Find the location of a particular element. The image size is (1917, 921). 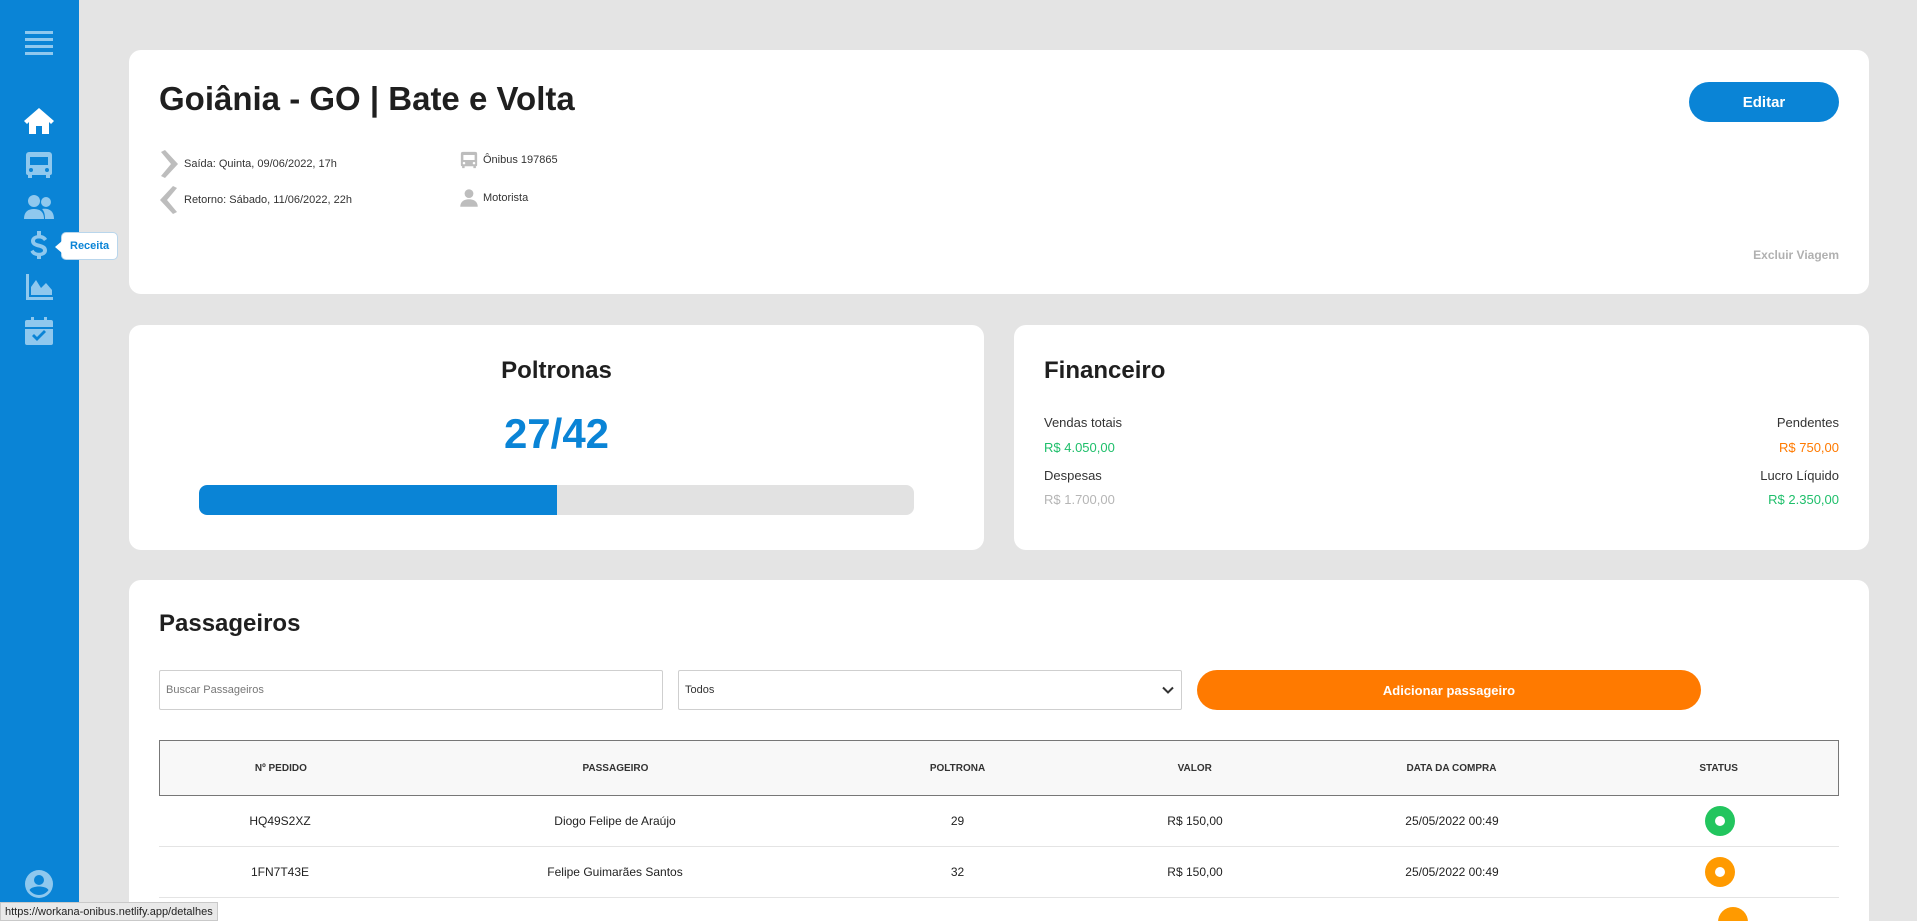

menu-icon is located at coordinates (39, 43).